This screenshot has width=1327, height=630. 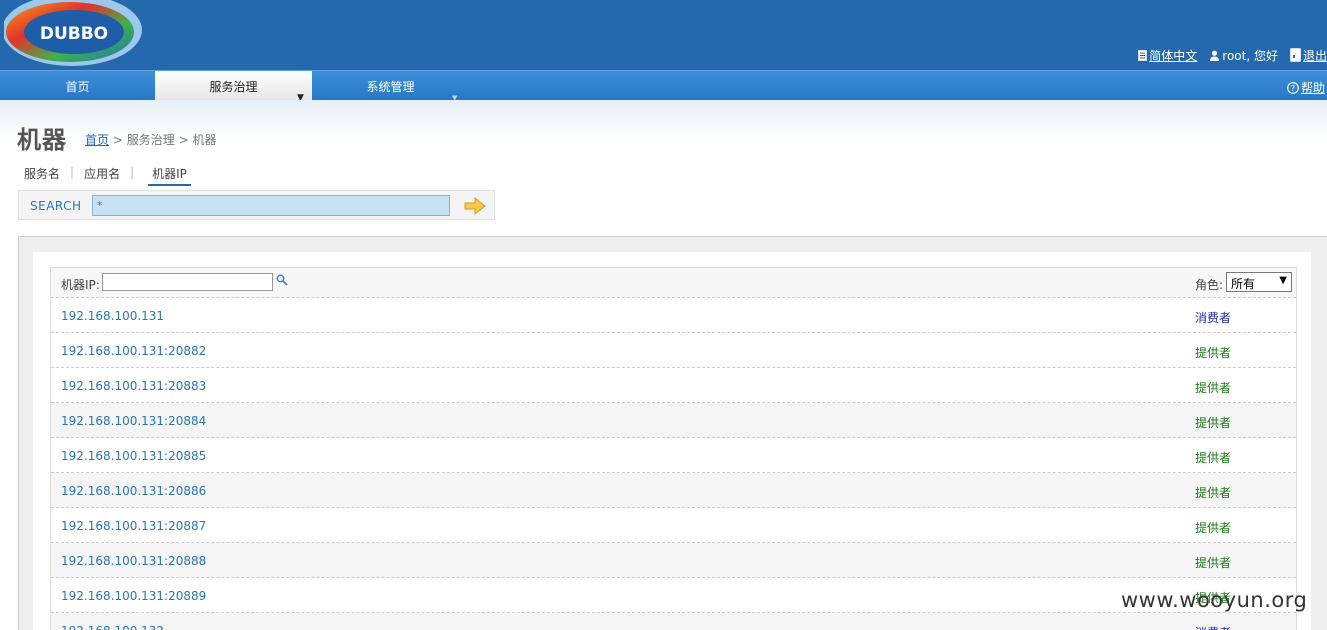 What do you see at coordinates (204, 140) in the screenshot?
I see `breadcrumb-current: 机器` at bounding box center [204, 140].